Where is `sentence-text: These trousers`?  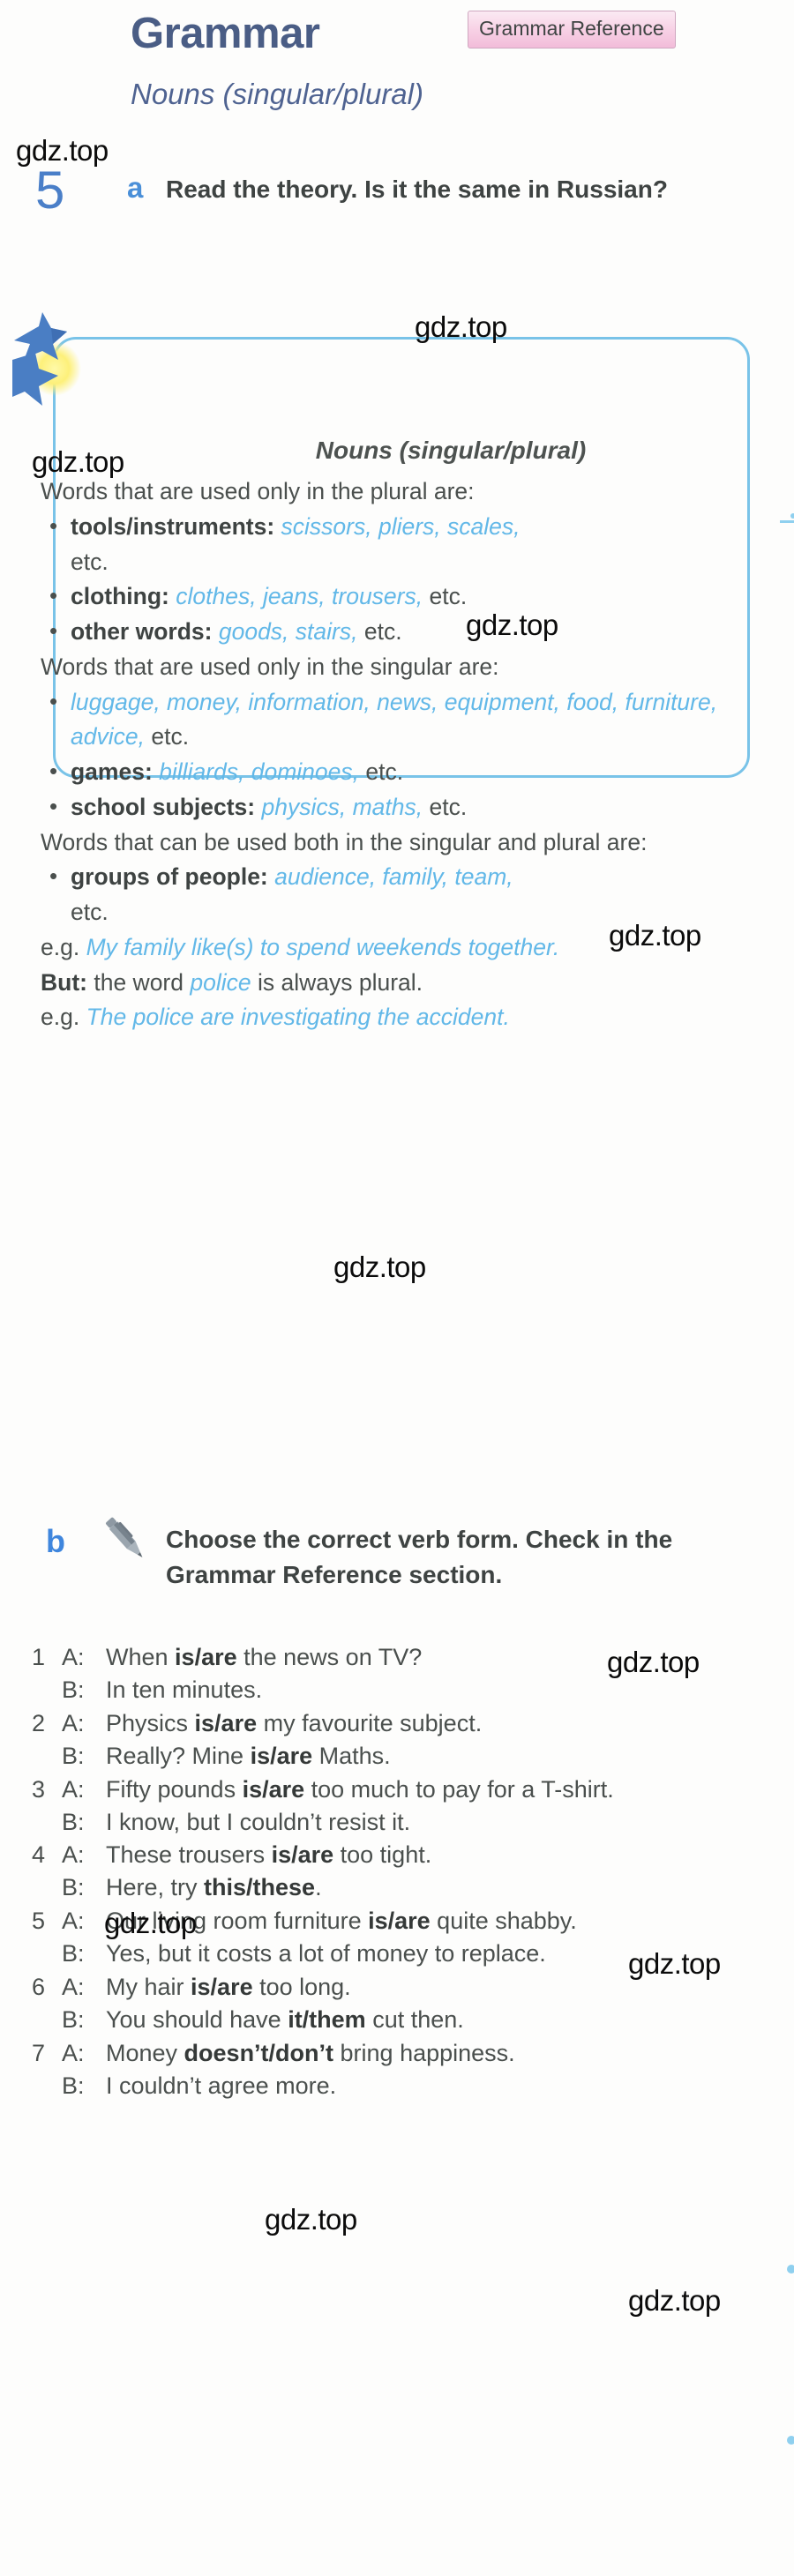
sentence-text: These trousers is located at coordinates (189, 1855).